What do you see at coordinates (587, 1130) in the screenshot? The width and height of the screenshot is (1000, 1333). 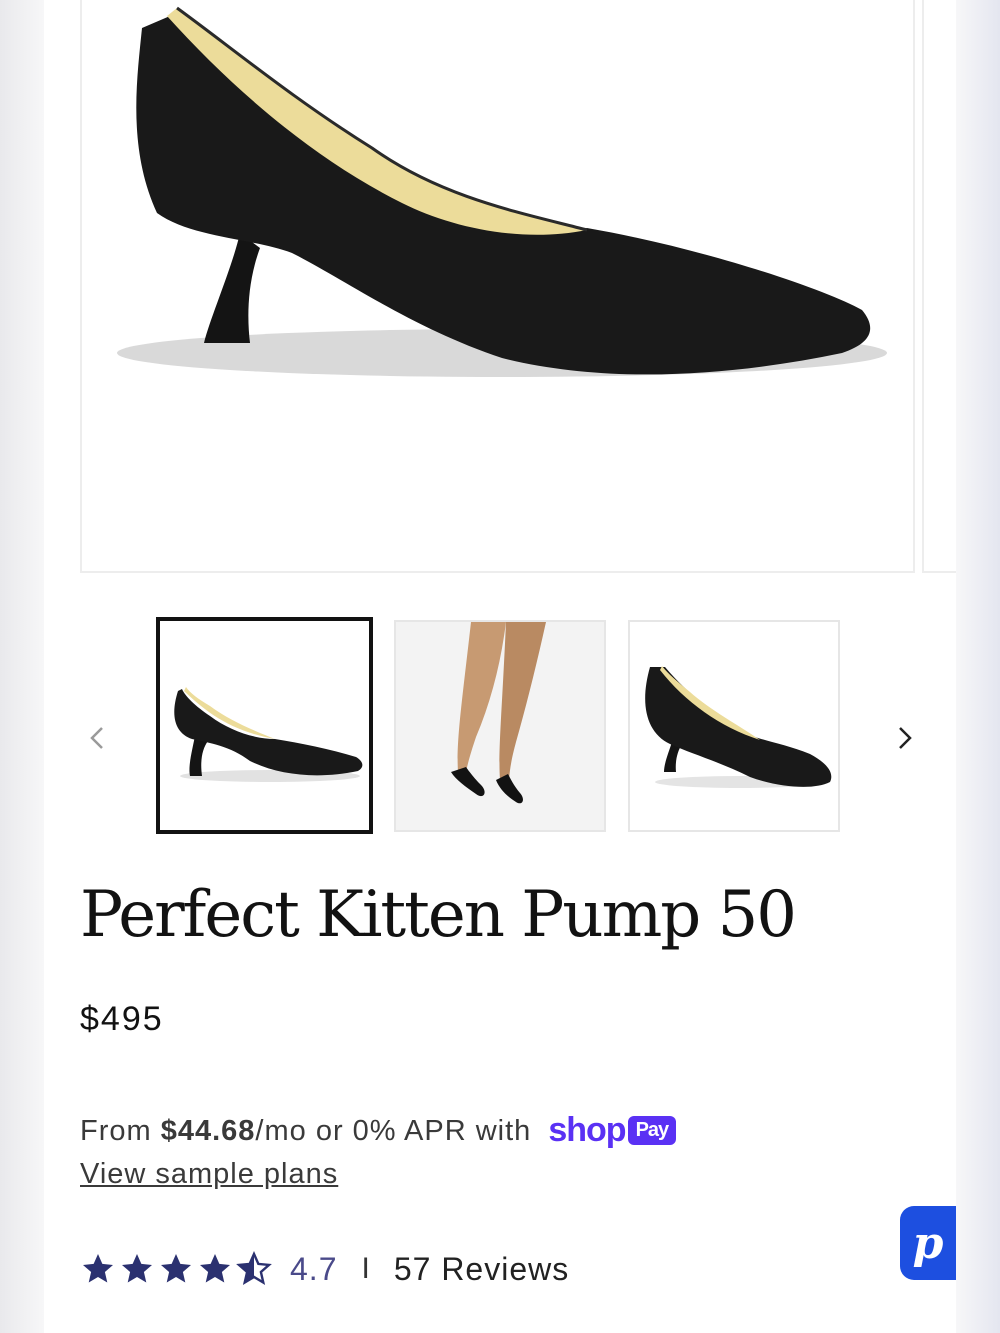 I see `shop-logo-text: shop` at bounding box center [587, 1130].